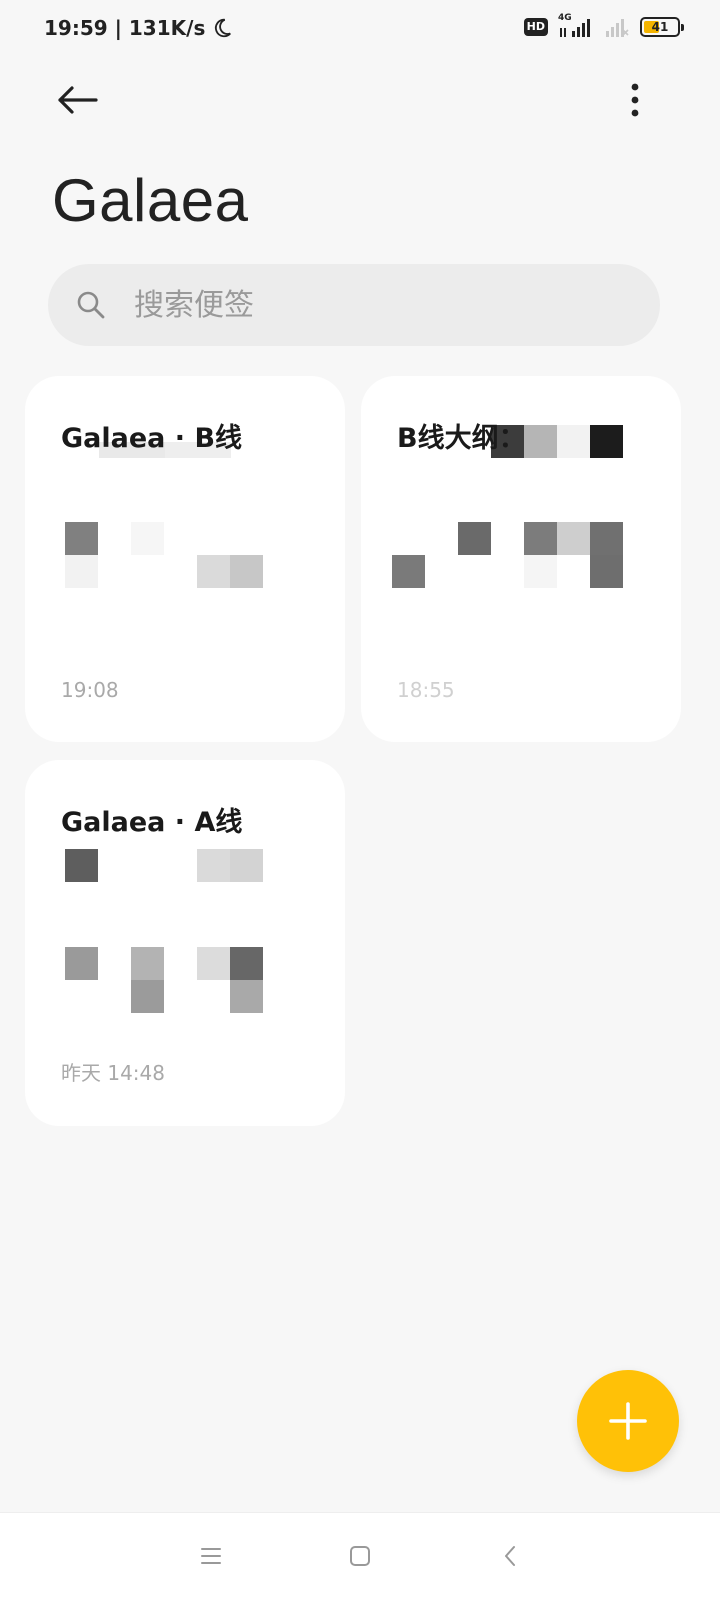 Image resolution: width=720 pixels, height=1600 pixels. What do you see at coordinates (682, 27) in the screenshot?
I see `battery-tip` at bounding box center [682, 27].